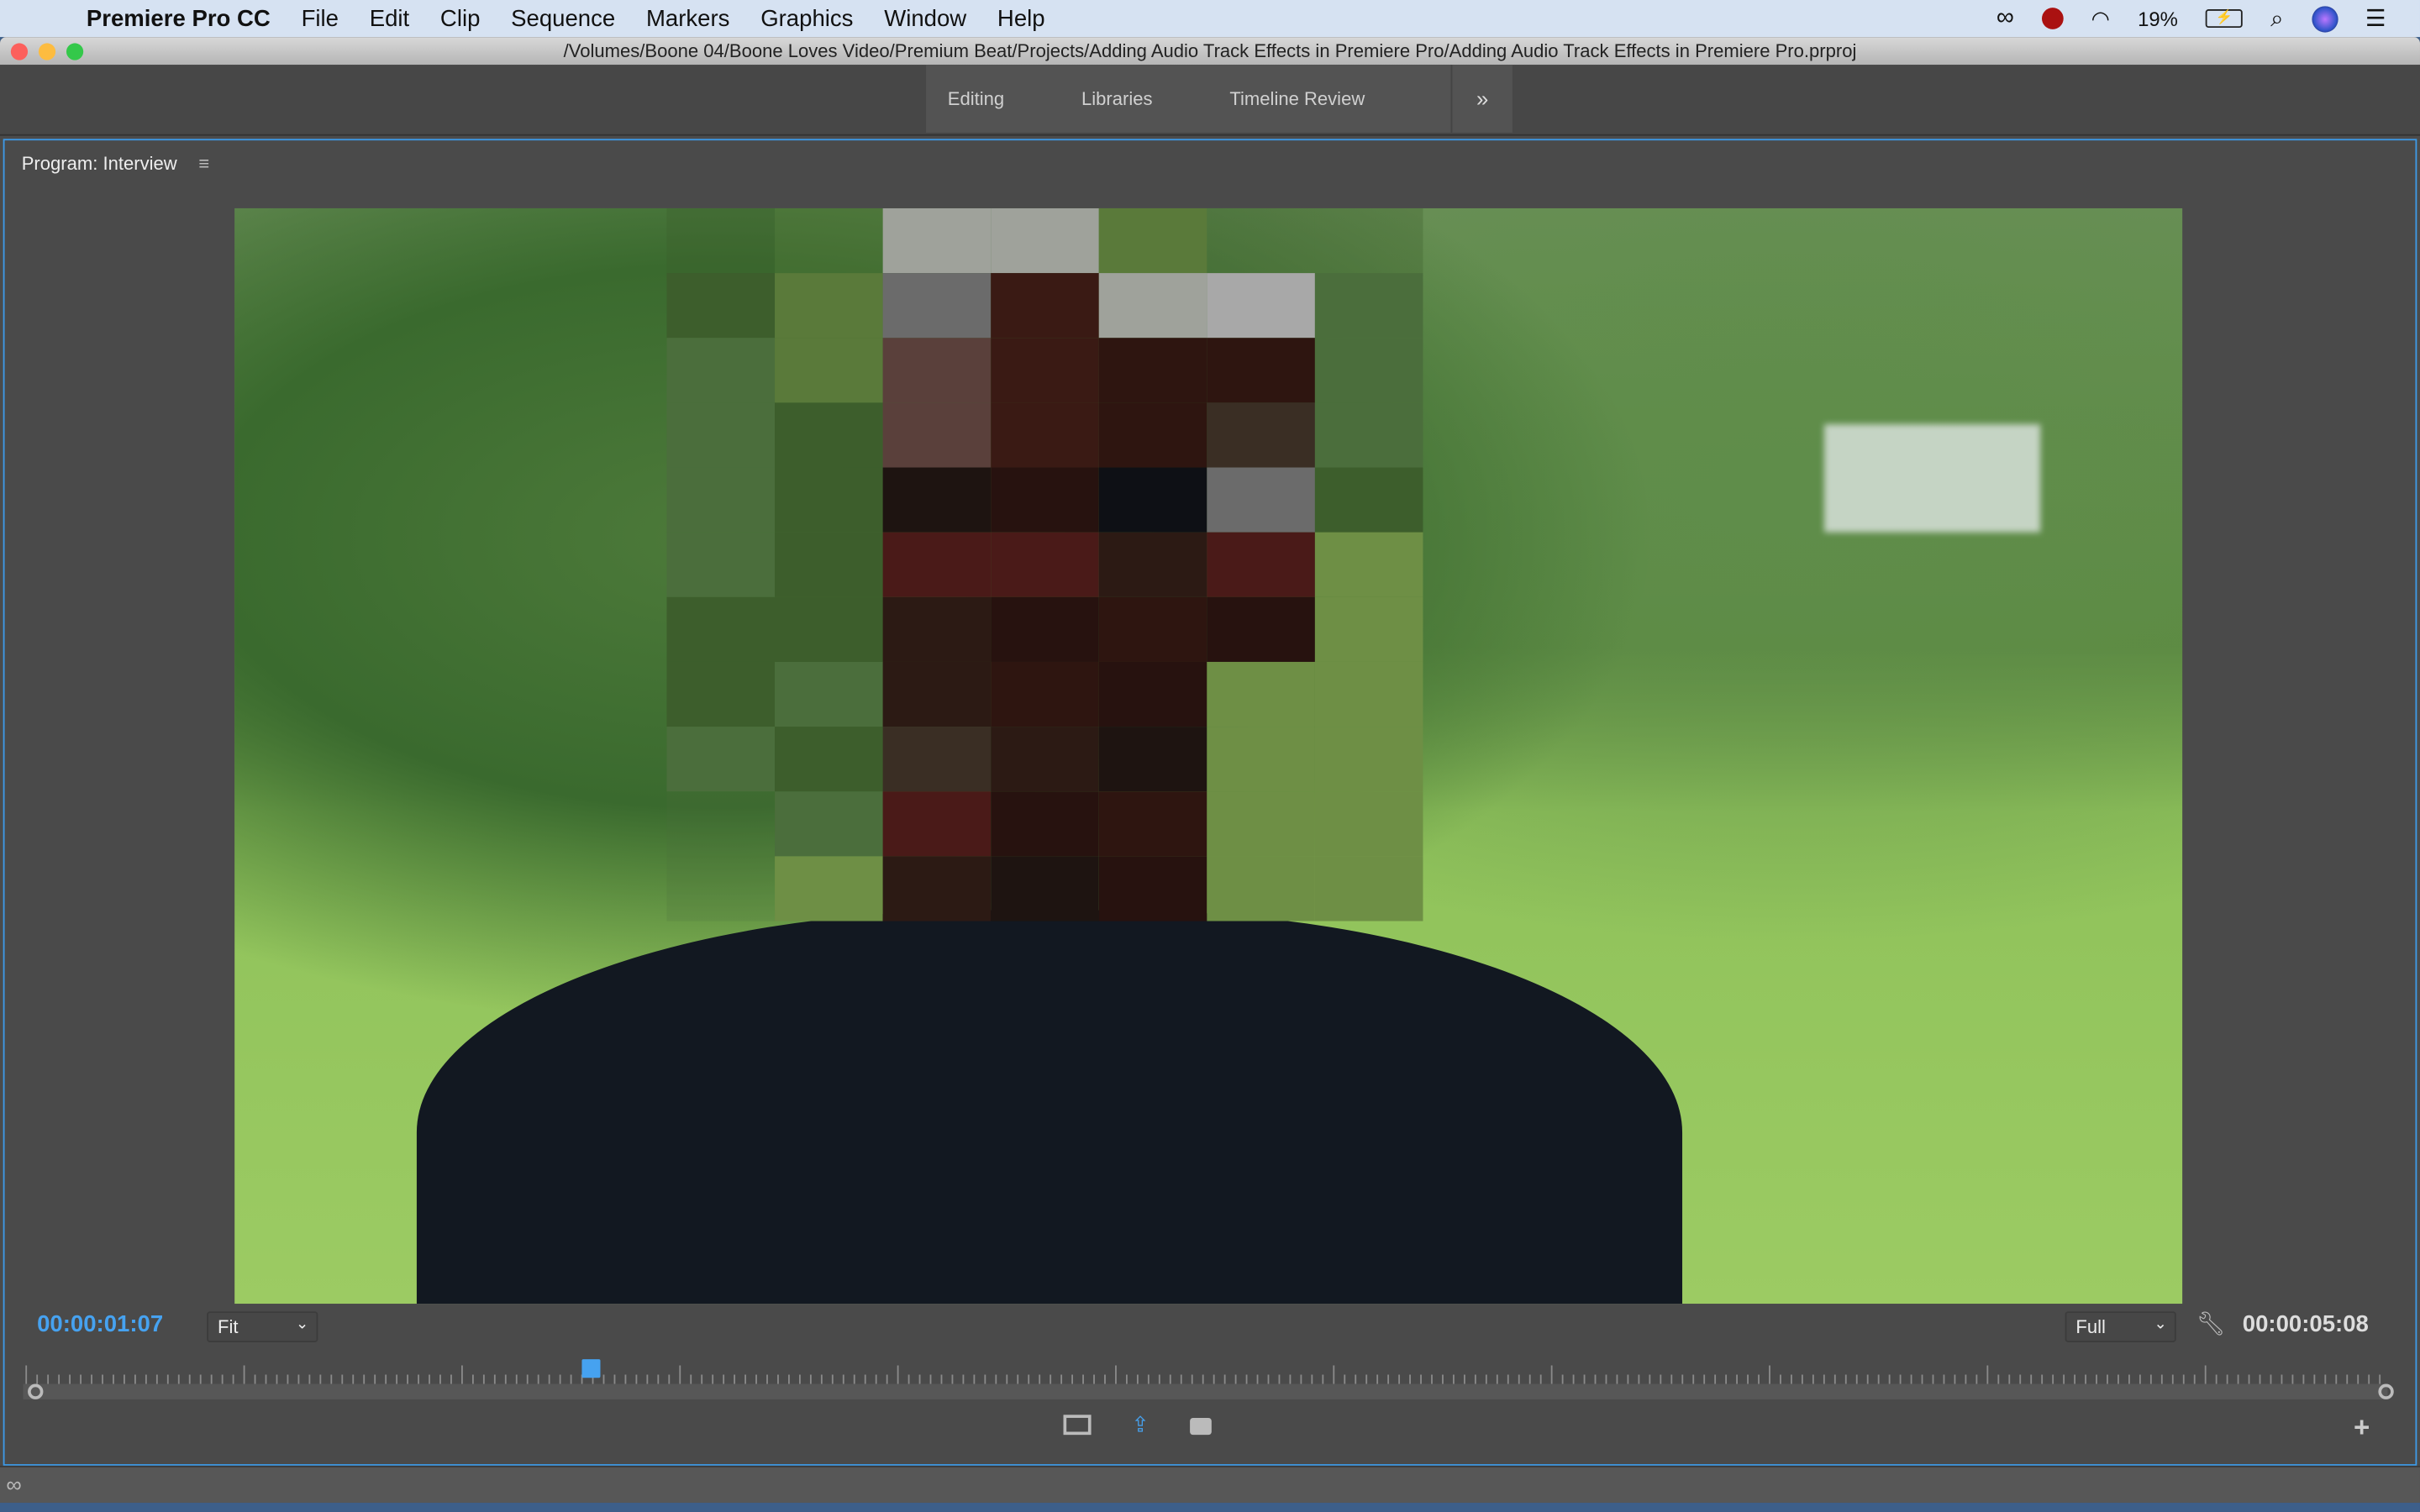 This screenshot has height=1512, width=2420. Describe the element at coordinates (965, 99) in the screenshot. I see `workspace-tab-editing: Editing` at that location.